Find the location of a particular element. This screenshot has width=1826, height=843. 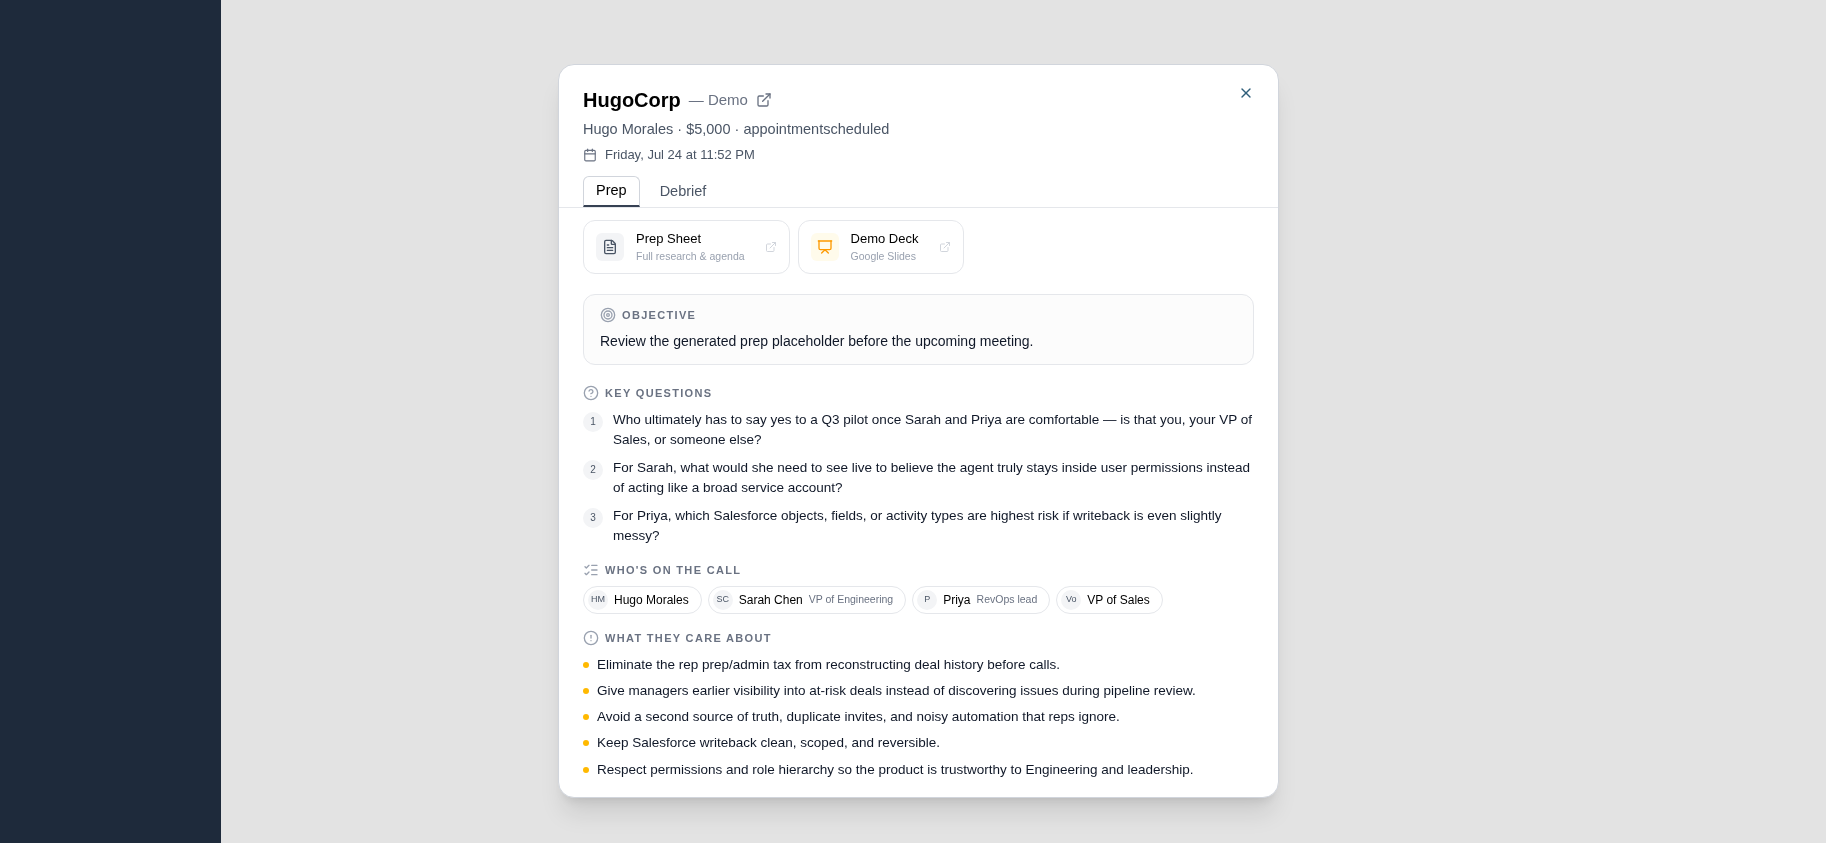

deal-summary: Hugo Morales · $5,000 · appointmentscheduled is located at coordinates (737, 129).